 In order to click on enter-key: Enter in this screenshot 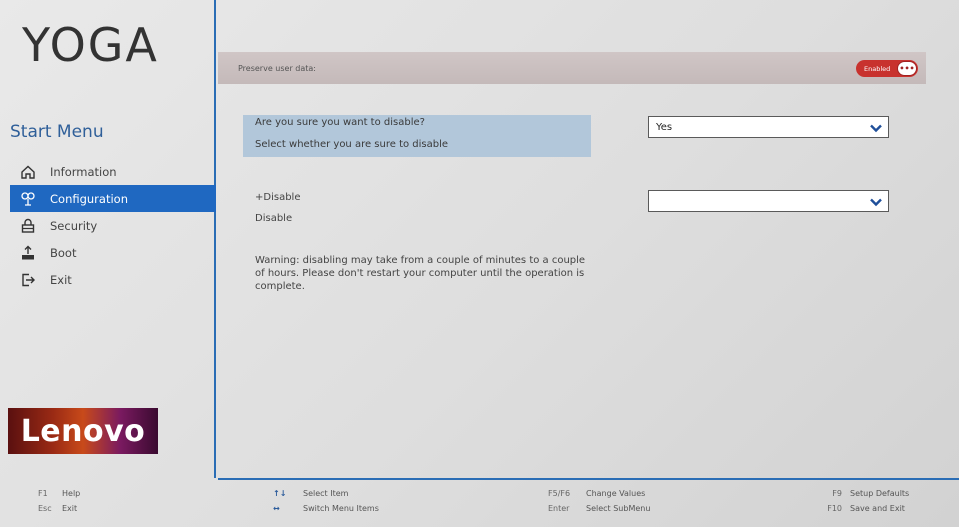, I will do `click(559, 508)`.